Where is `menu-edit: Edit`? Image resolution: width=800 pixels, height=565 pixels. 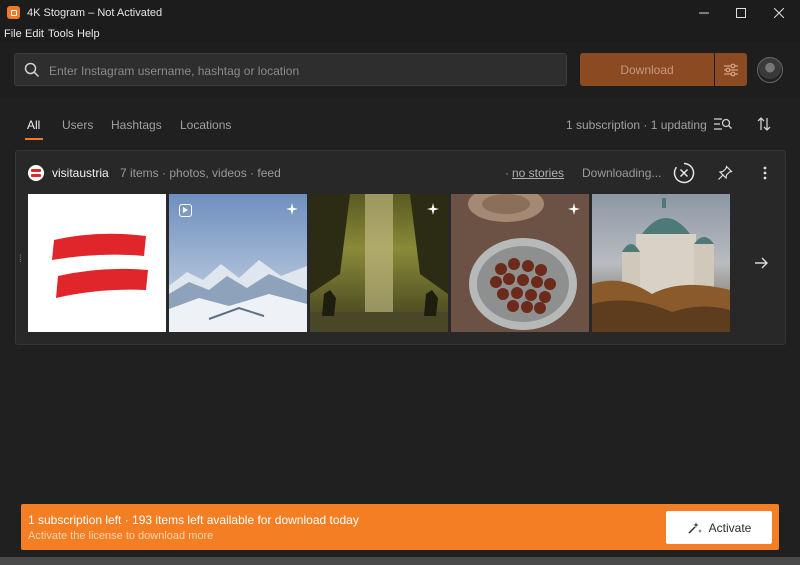
menu-edit: Edit is located at coordinates (34, 34).